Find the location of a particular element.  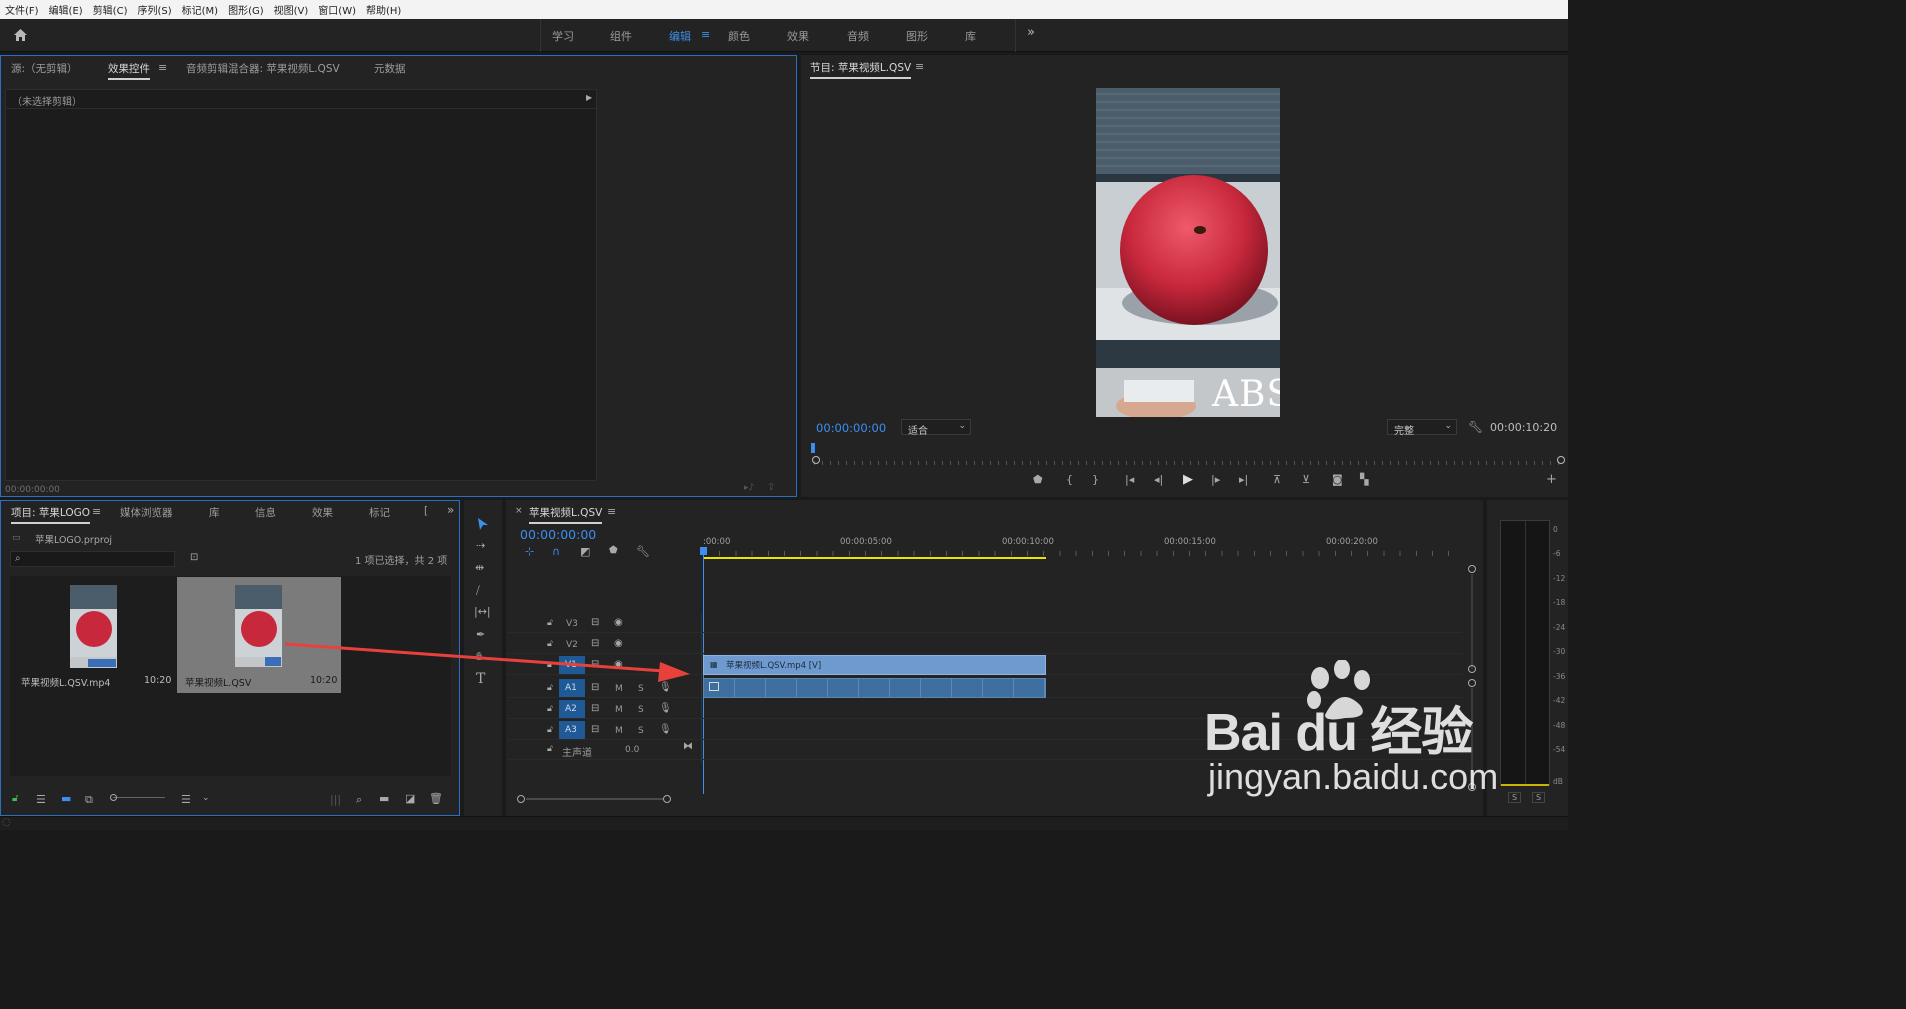

lift-icon: ⊼ is located at coordinates (1277, 479).